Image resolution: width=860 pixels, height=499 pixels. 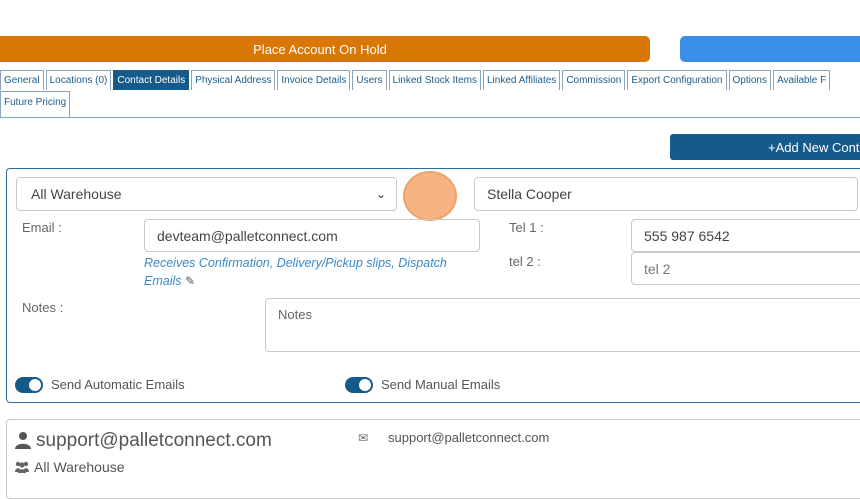 I want to click on place-on-hold-button: Place Account On Hold, so click(x=325, y=49).